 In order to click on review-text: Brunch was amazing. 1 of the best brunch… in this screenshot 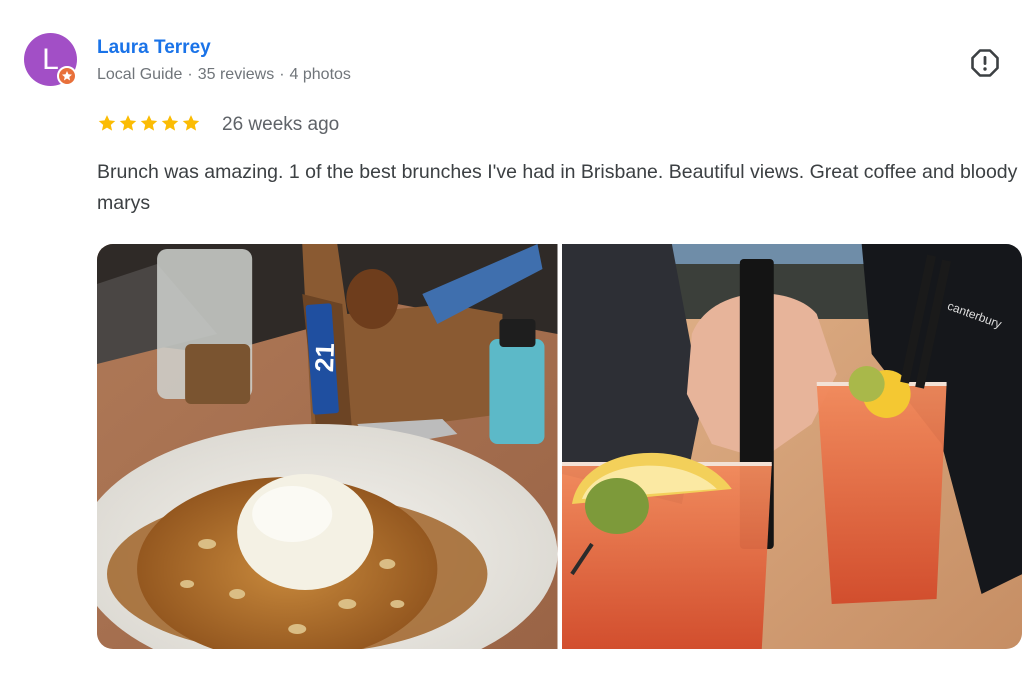, I will do `click(557, 187)`.